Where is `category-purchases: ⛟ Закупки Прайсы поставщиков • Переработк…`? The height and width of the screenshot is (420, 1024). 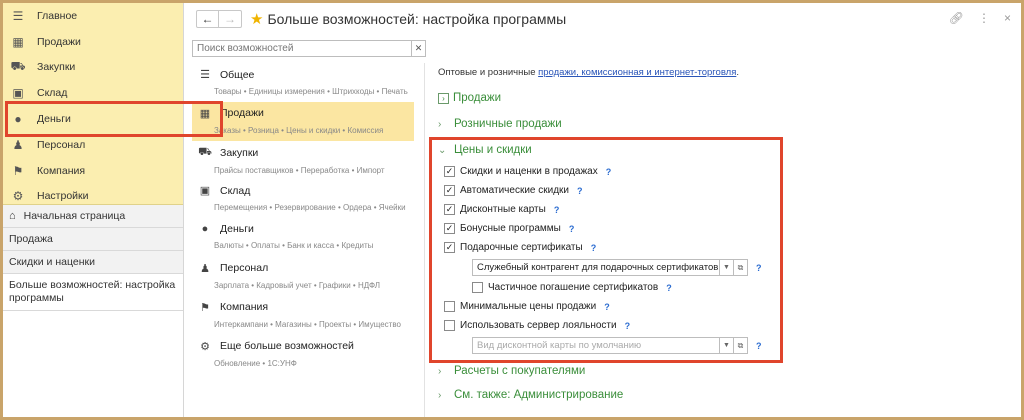
category-purchases: ⛟ Закупки Прайсы поставщиков • Переработк… is located at coordinates (303, 160).